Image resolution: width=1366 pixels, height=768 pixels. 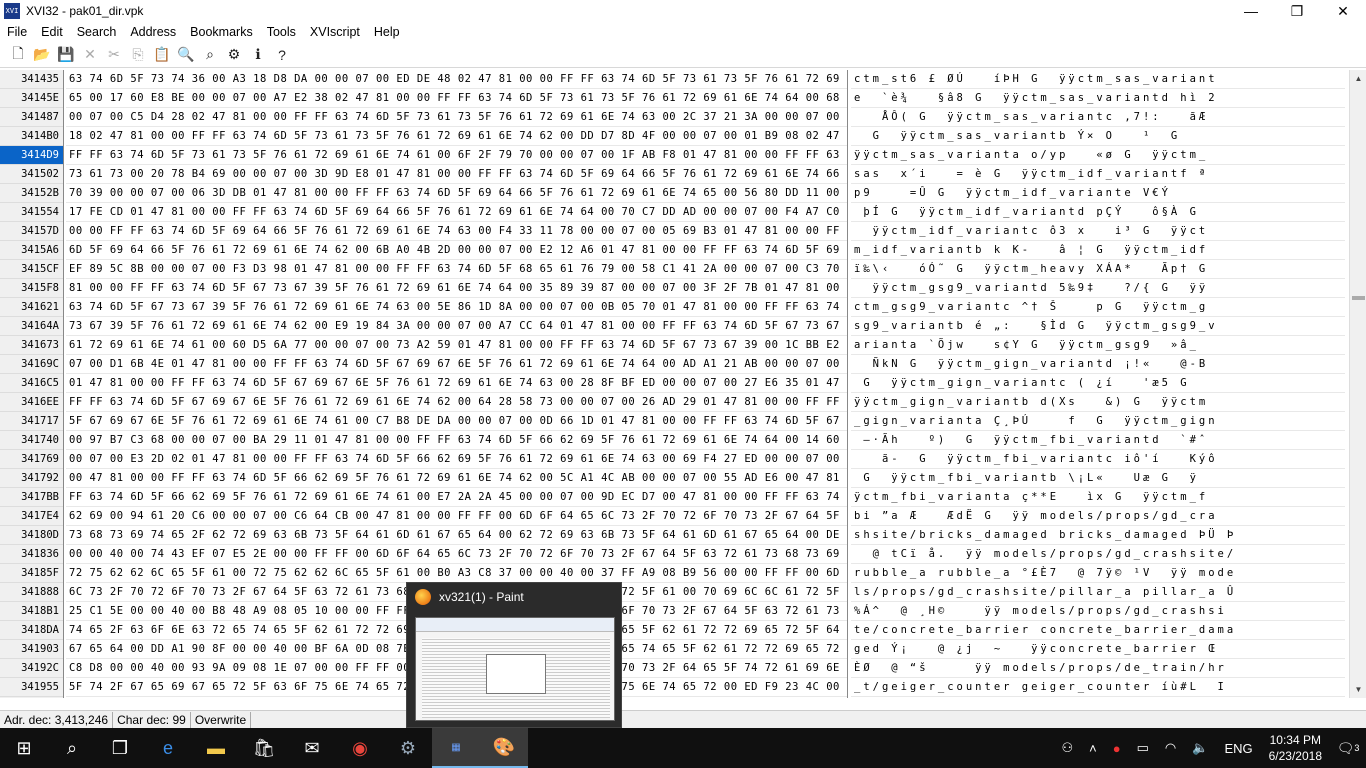 I want to click on close-button: ✕, so click(x=1343, y=11).